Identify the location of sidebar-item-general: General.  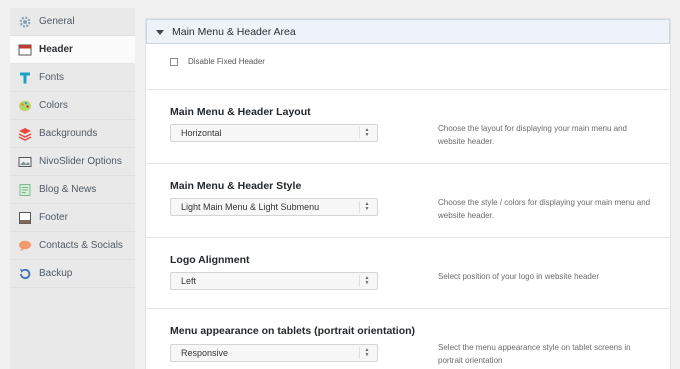
(72, 22).